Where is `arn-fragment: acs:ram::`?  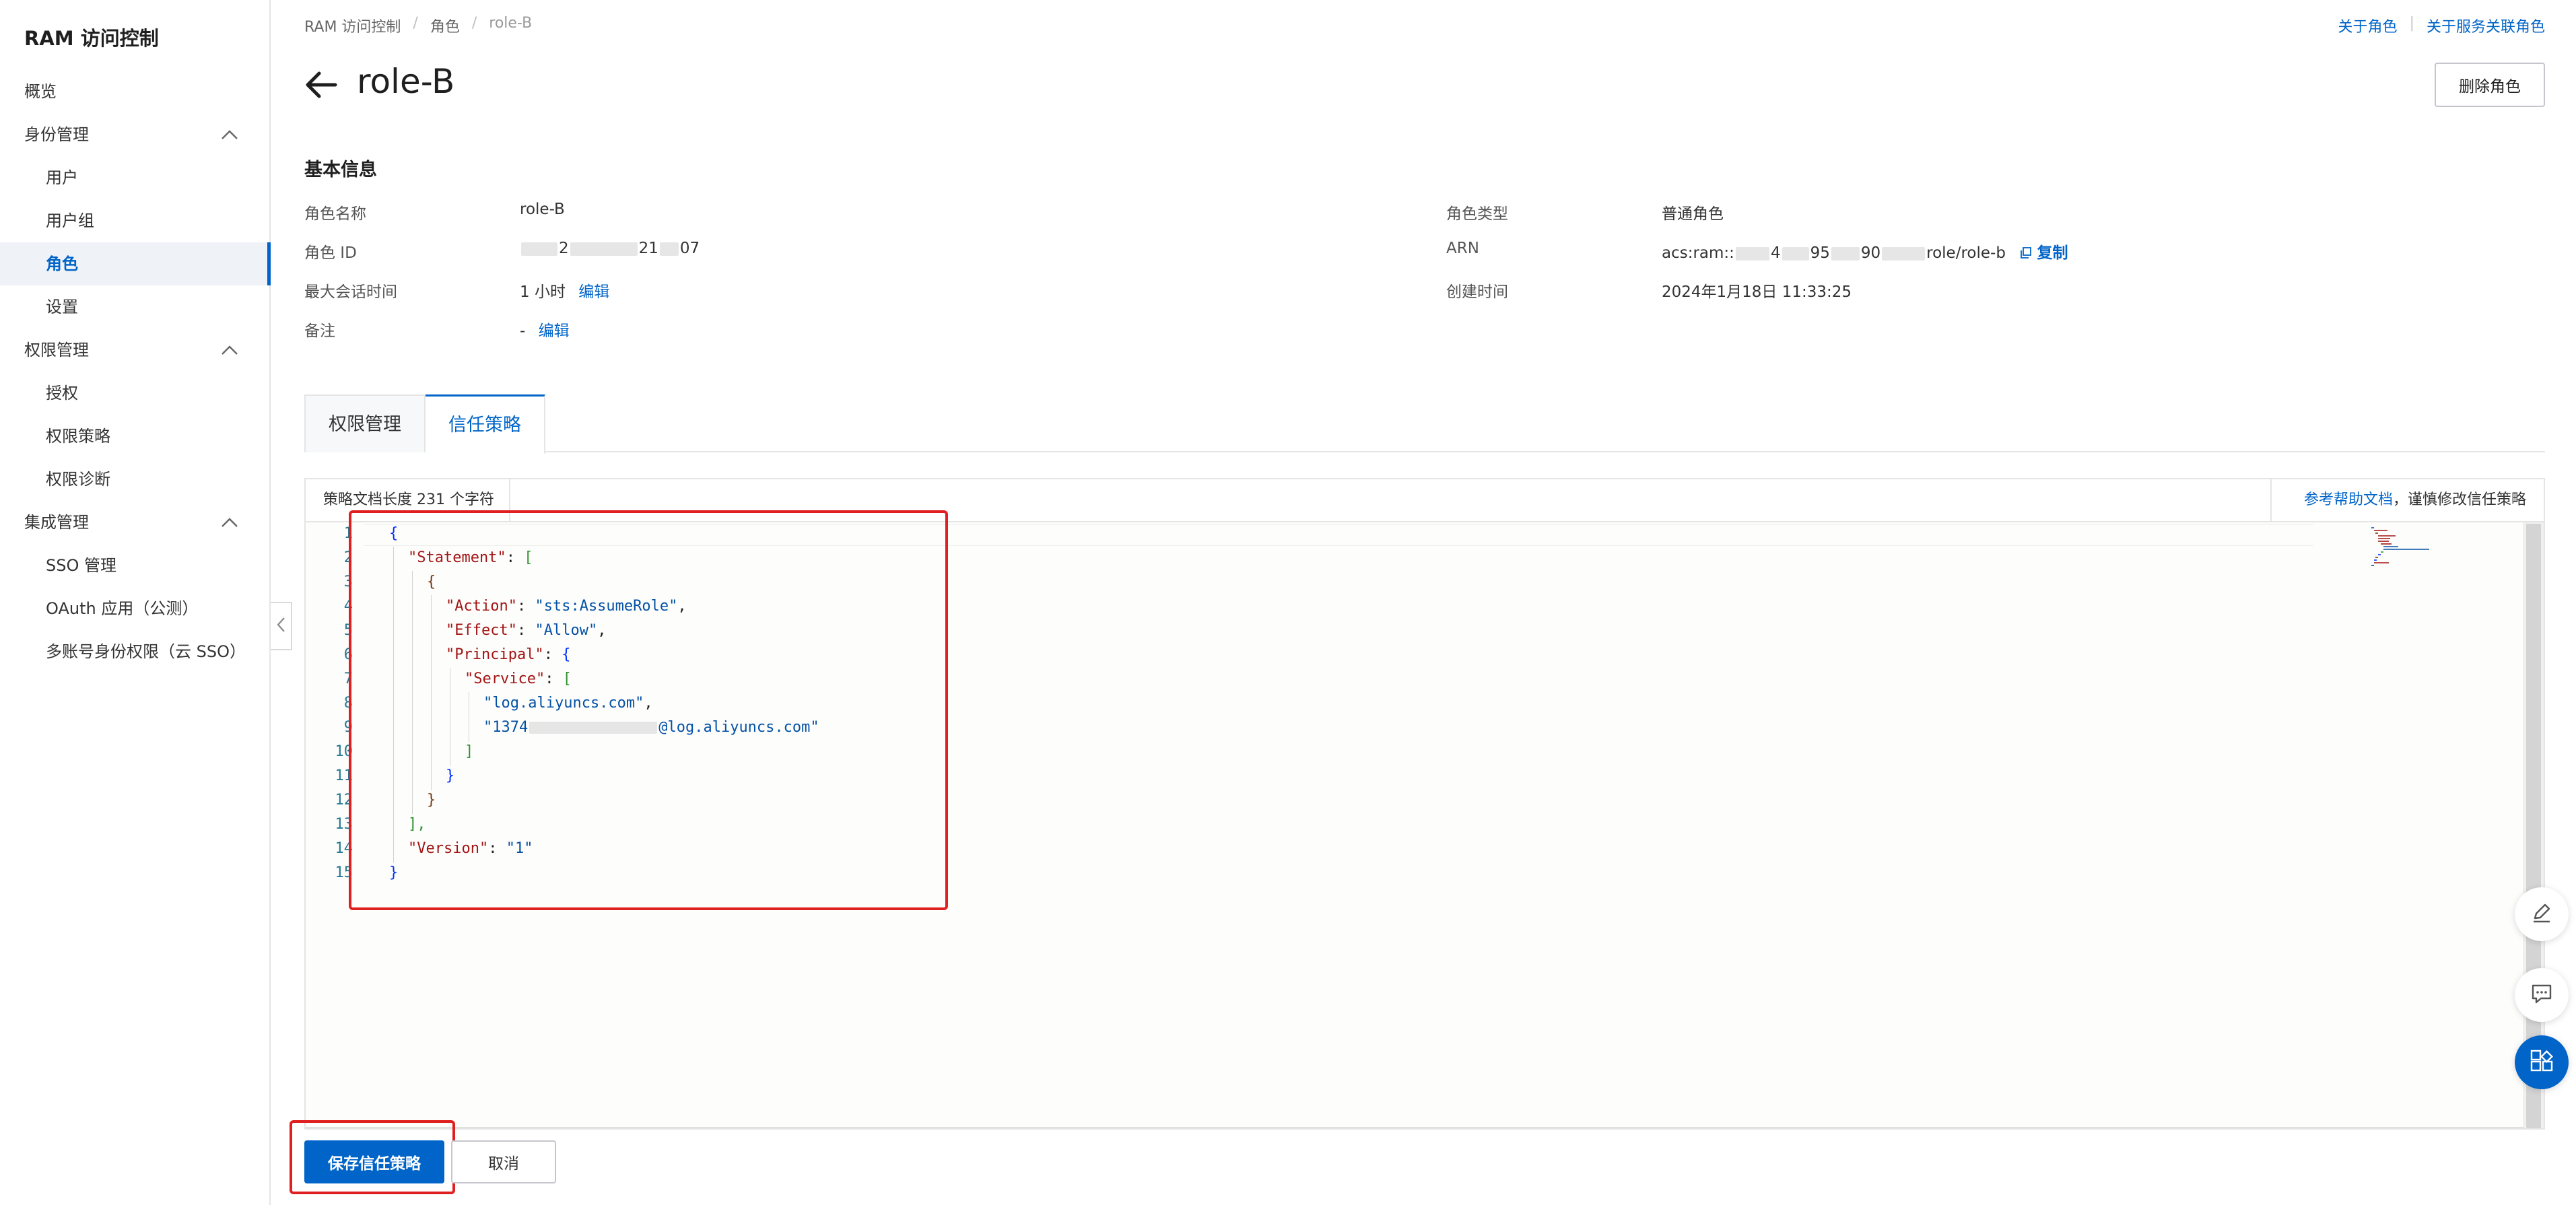 arn-fragment: acs:ram:: is located at coordinates (1698, 253).